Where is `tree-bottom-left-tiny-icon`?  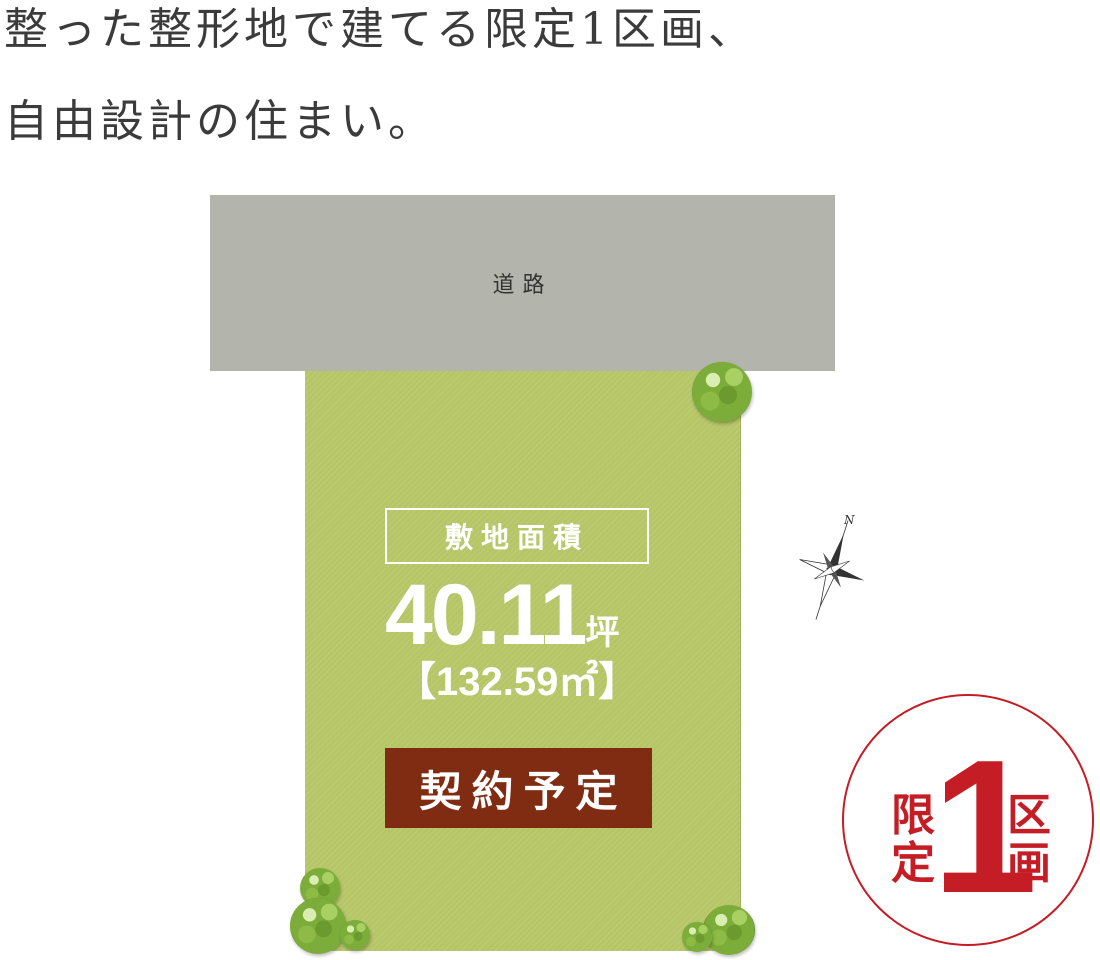
tree-bottom-left-tiny-icon is located at coordinates (355, 935).